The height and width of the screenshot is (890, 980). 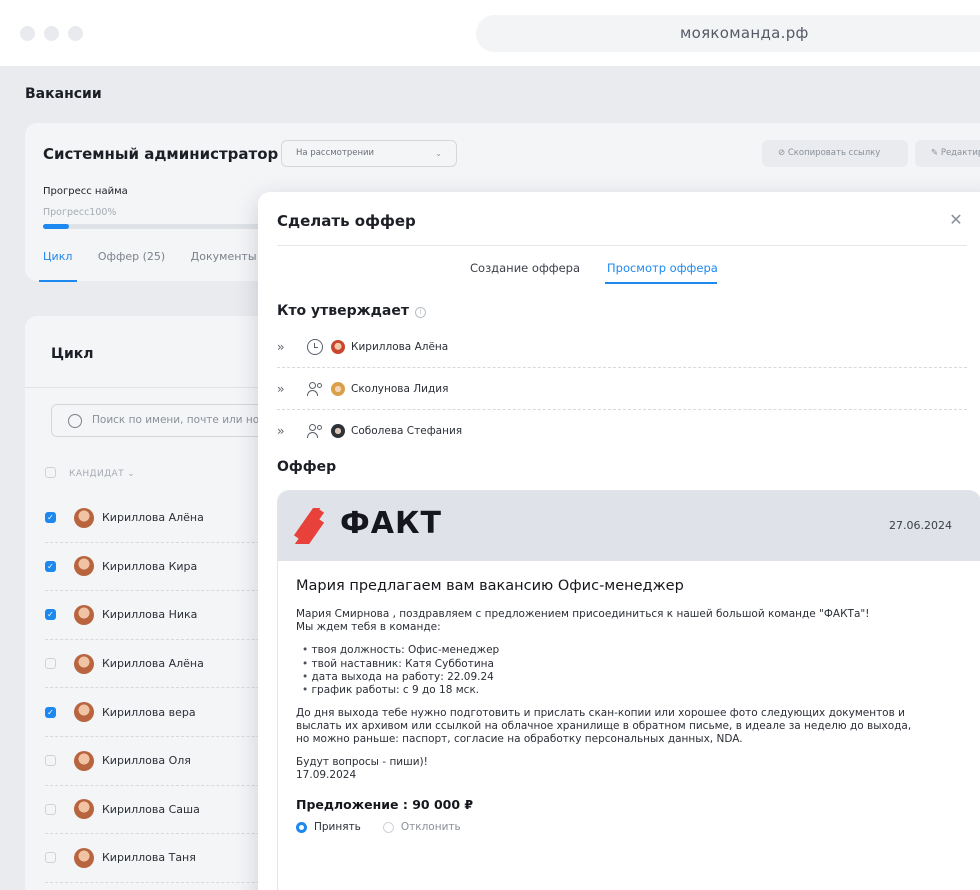 What do you see at coordinates (622, 389) in the screenshot?
I see `approver-row: ›› Сколунова Лидия` at bounding box center [622, 389].